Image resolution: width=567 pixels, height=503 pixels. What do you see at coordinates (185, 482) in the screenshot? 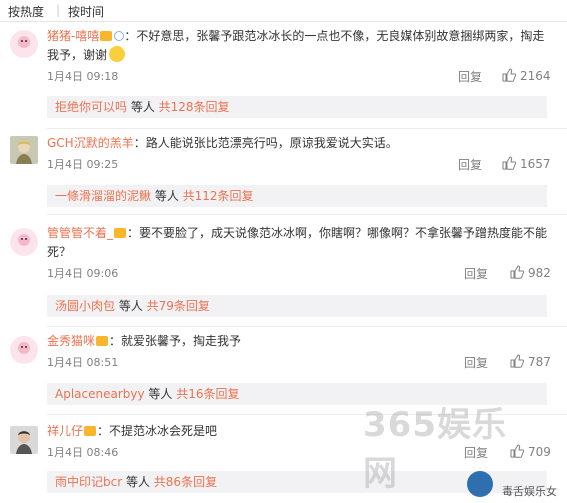
I see `reply-summary-count: 共86条回复` at bounding box center [185, 482].